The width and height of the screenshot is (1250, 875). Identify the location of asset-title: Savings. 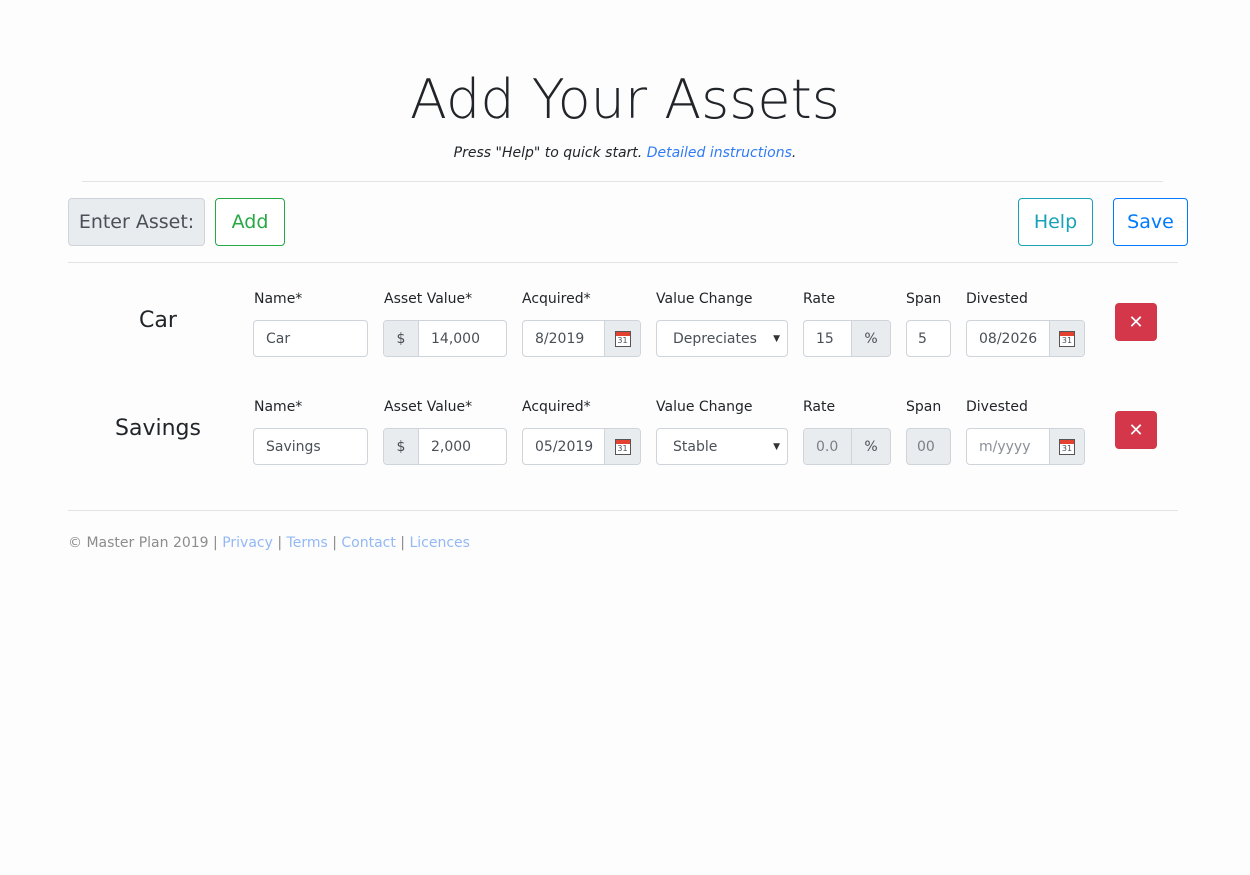
(158, 428).